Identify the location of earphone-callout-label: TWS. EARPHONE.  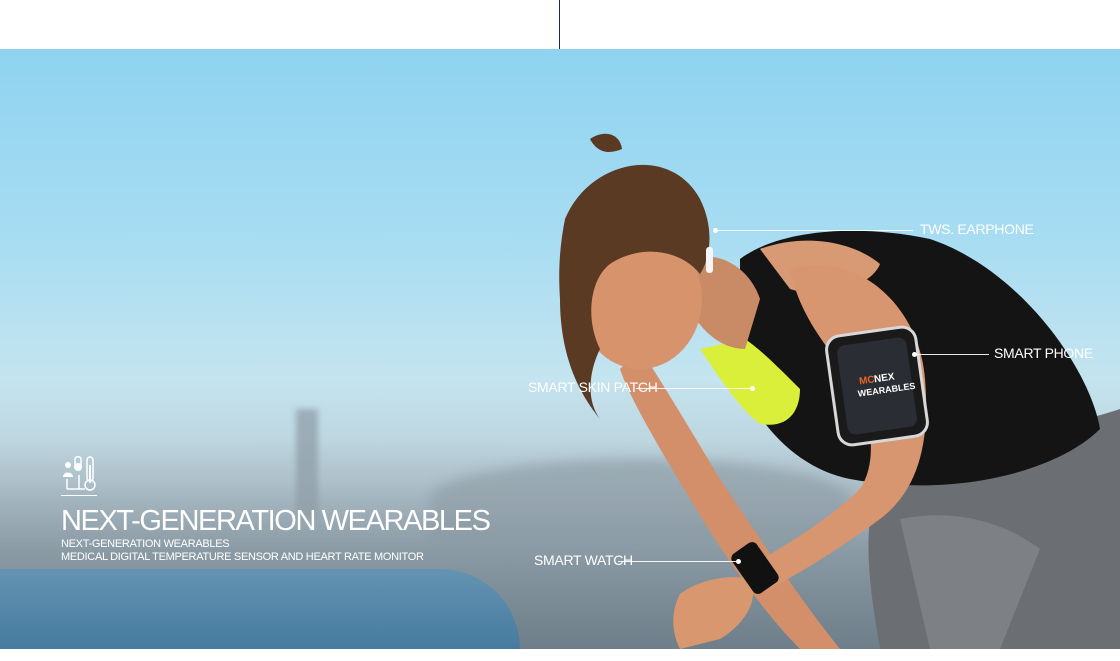
(977, 229).